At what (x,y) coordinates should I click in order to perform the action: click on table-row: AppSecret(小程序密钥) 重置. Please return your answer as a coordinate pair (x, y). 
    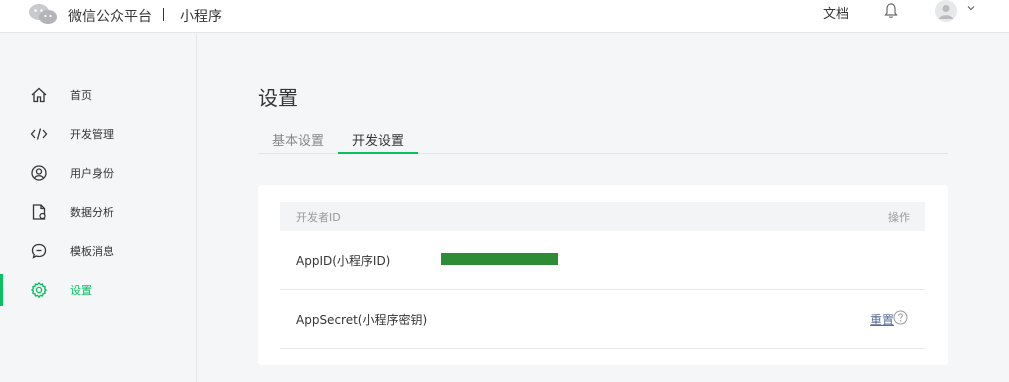
    Looking at the image, I should click on (602, 319).